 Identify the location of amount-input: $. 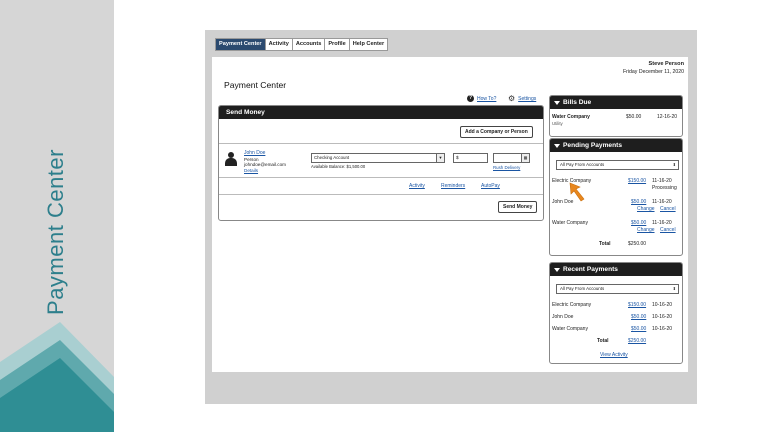
(470, 158).